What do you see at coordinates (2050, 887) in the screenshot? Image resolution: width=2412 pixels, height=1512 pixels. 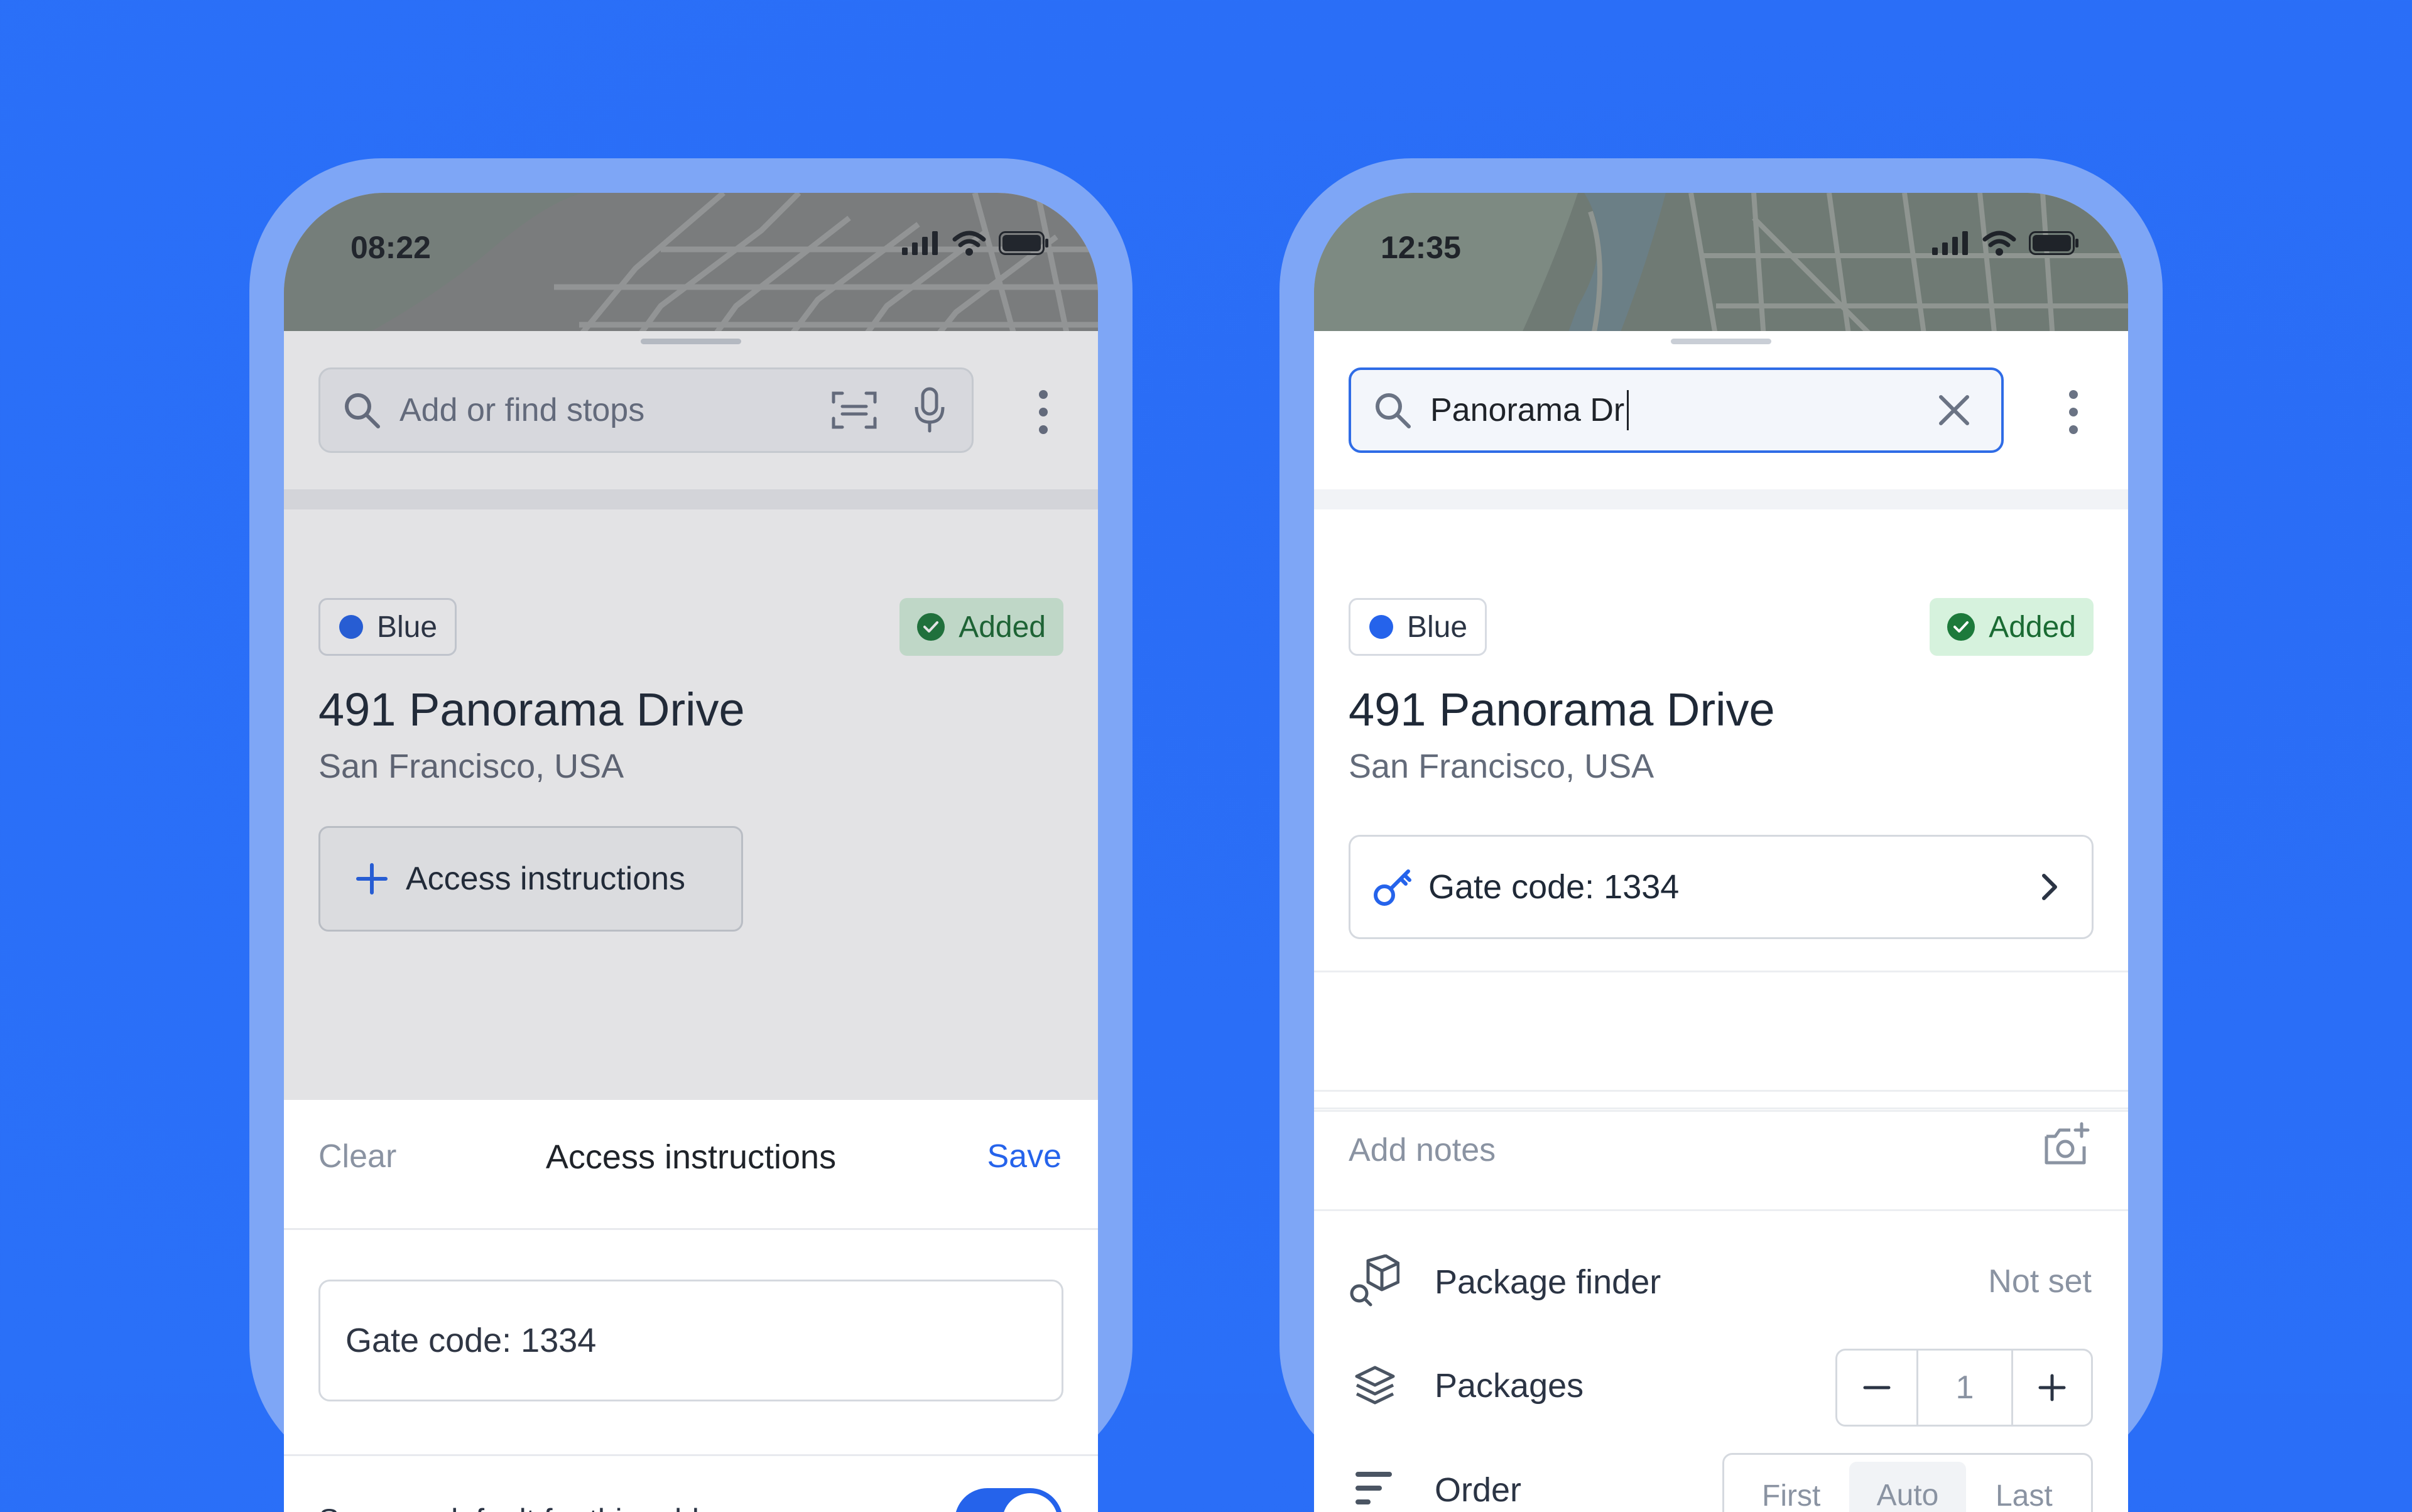 I see `chevron-right-icon` at bounding box center [2050, 887].